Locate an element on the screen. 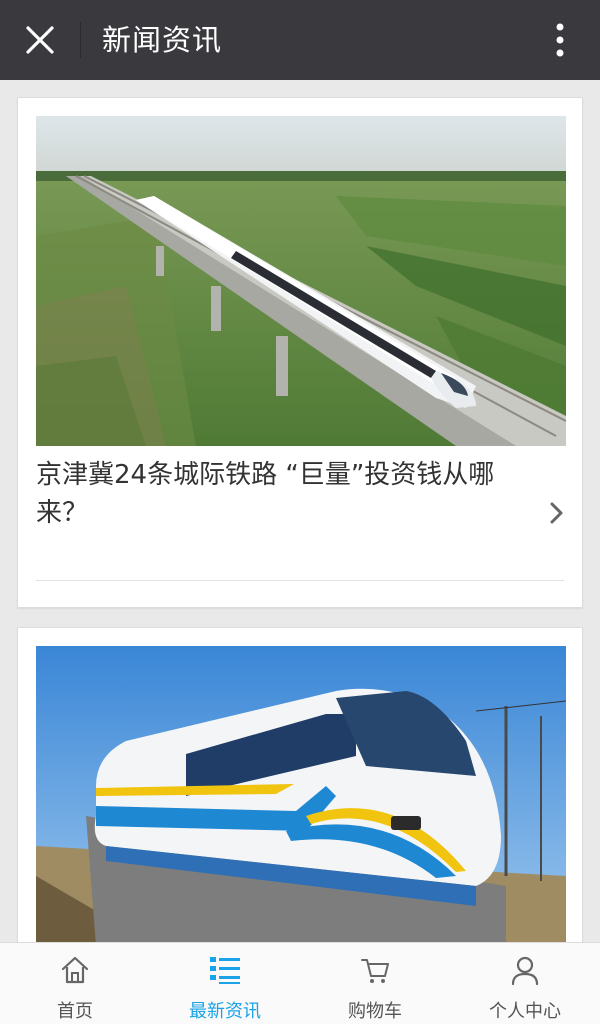  cart-icon is located at coordinates (375, 970).